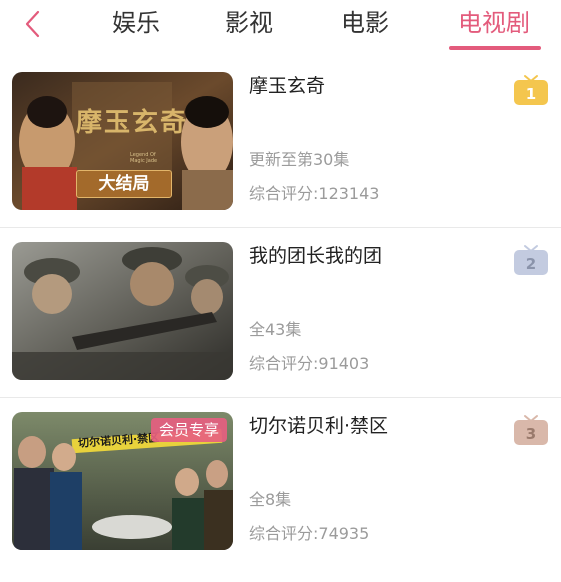 This screenshot has height=582, width=561. Describe the element at coordinates (531, 264) in the screenshot. I see `rank-number: 2` at that location.